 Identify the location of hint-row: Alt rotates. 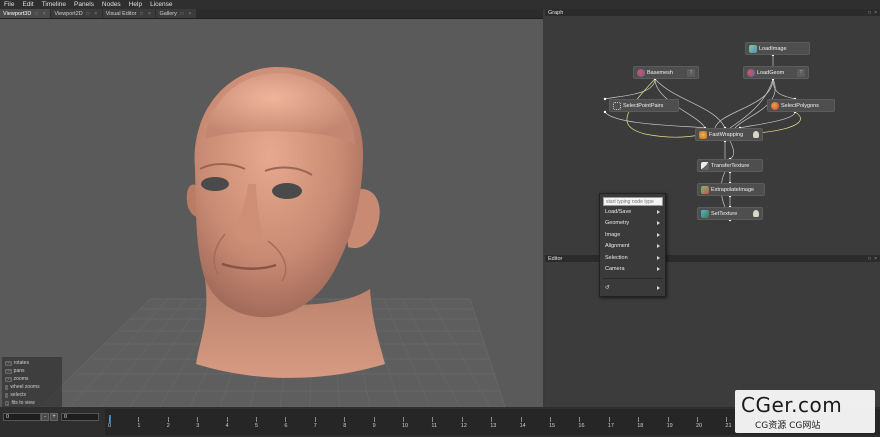
(32, 363).